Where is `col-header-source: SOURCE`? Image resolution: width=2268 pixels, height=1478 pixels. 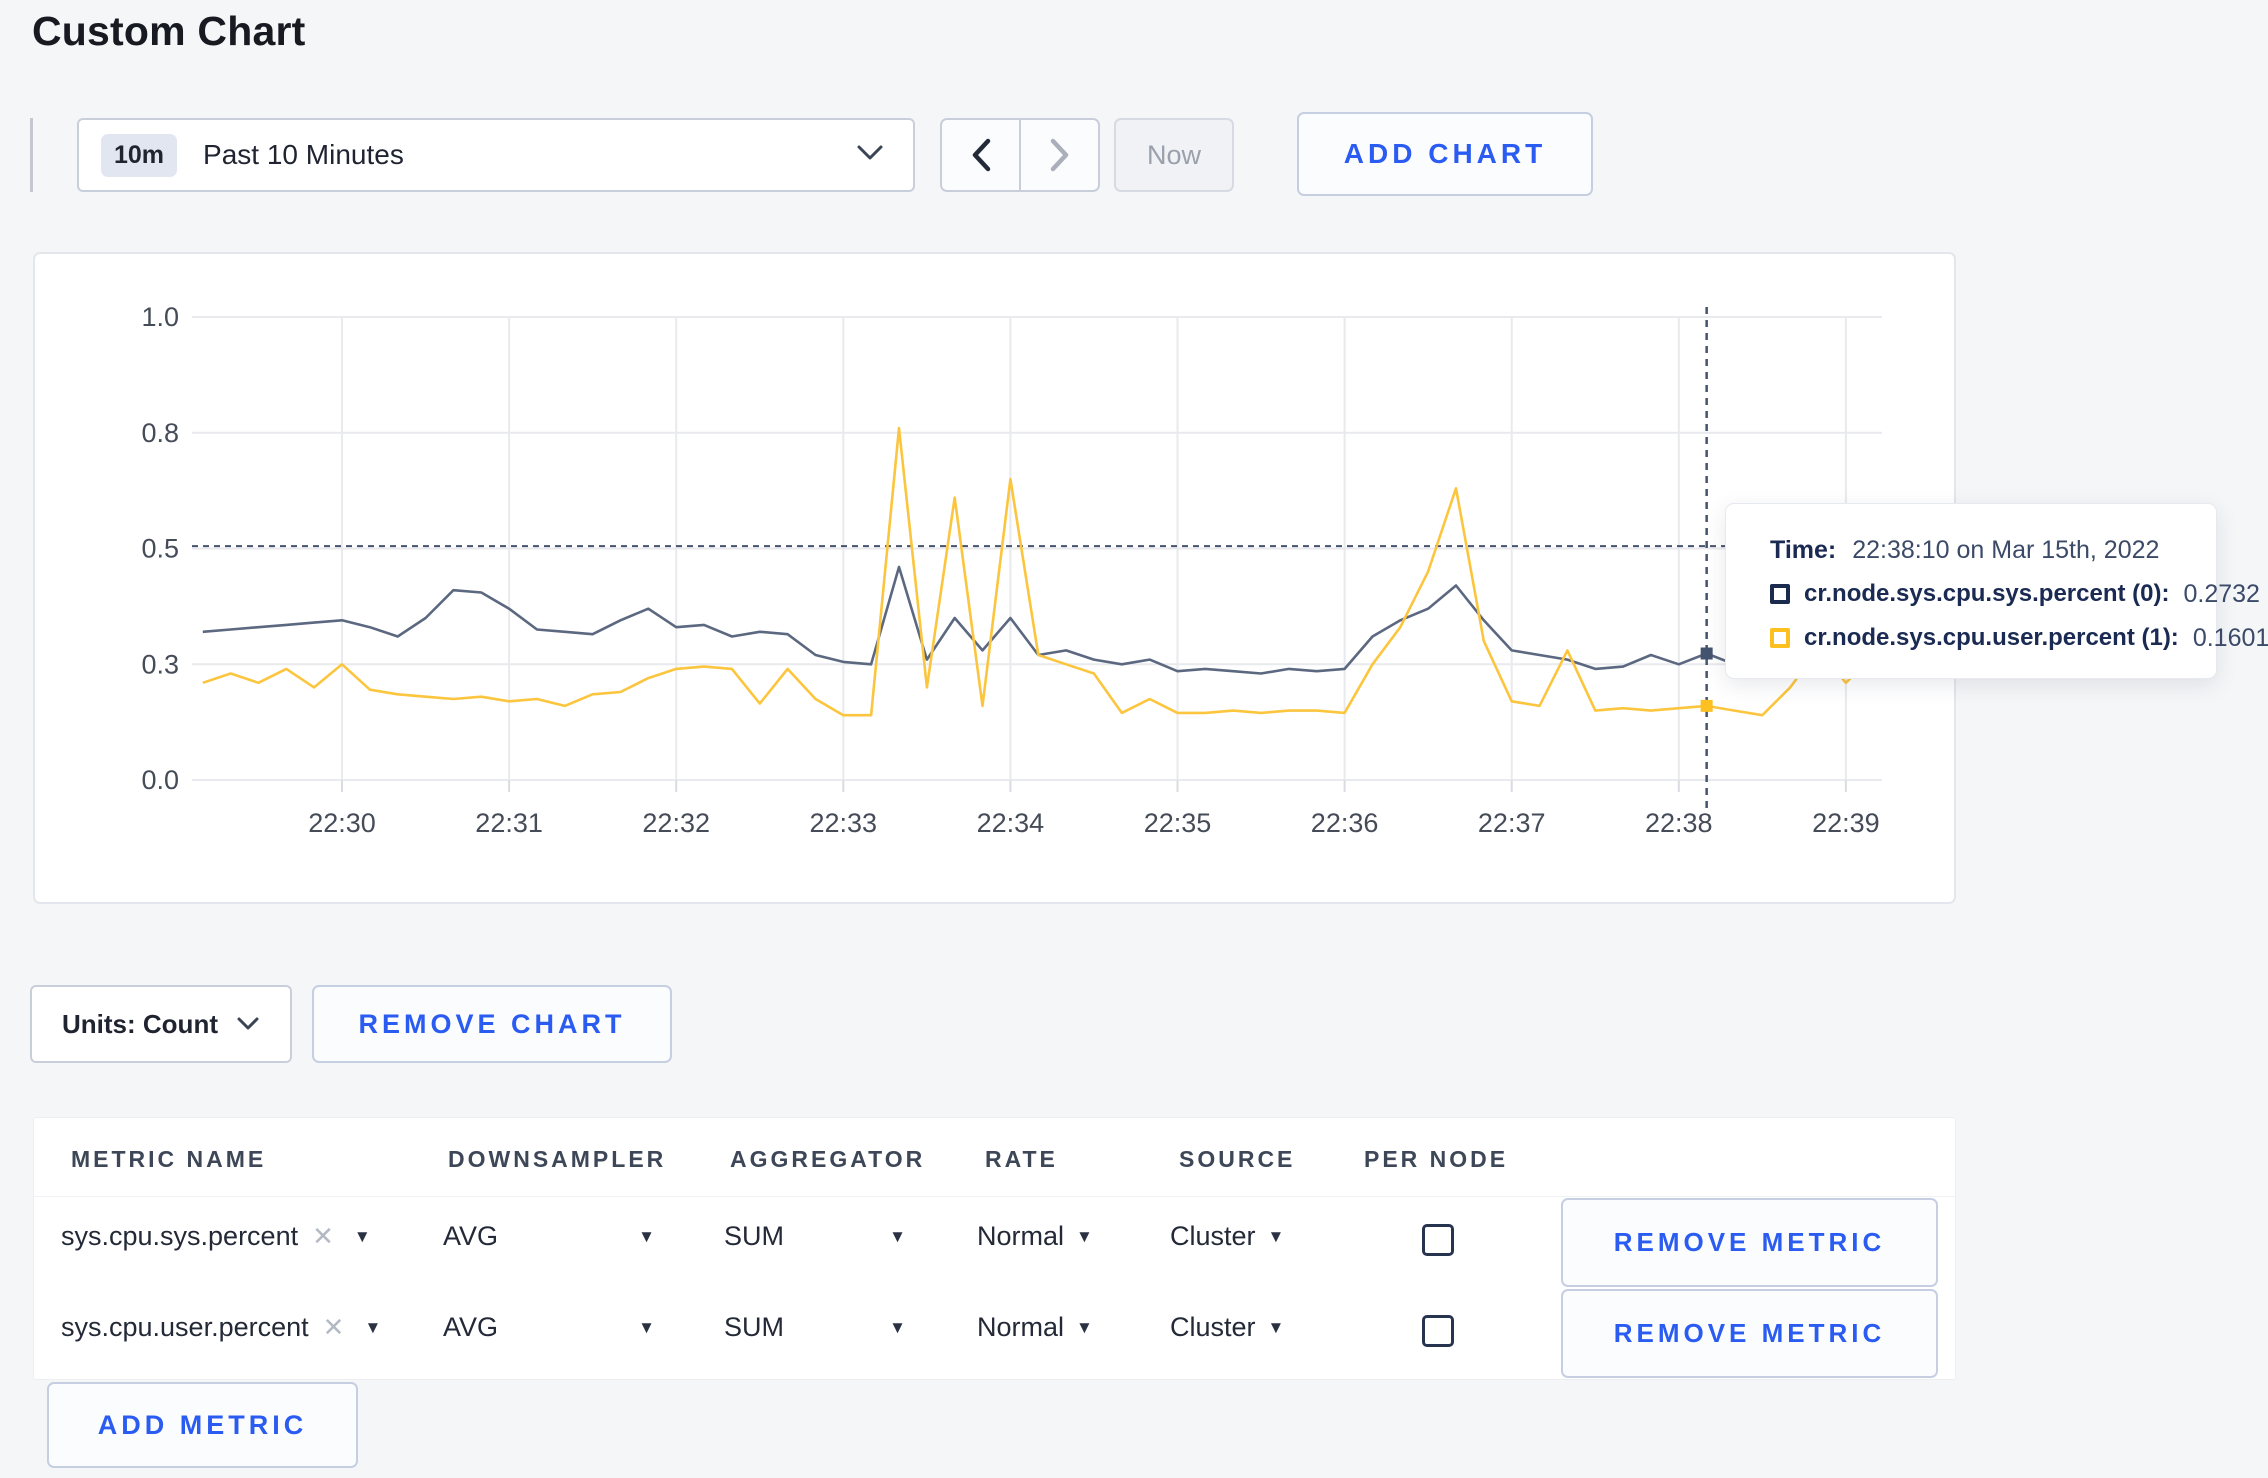 col-header-source: SOURCE is located at coordinates (1237, 1159).